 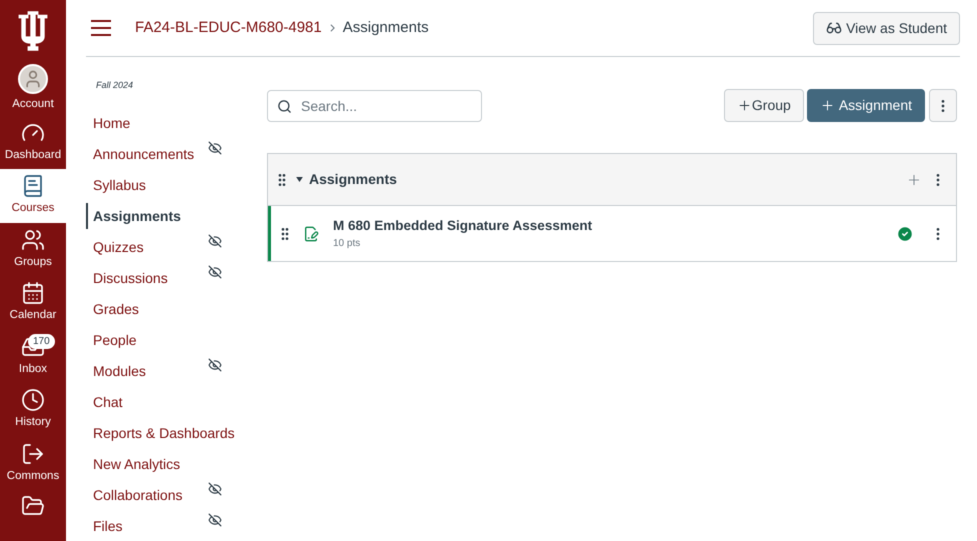 What do you see at coordinates (101, 28) in the screenshot?
I see `menu-icon` at bounding box center [101, 28].